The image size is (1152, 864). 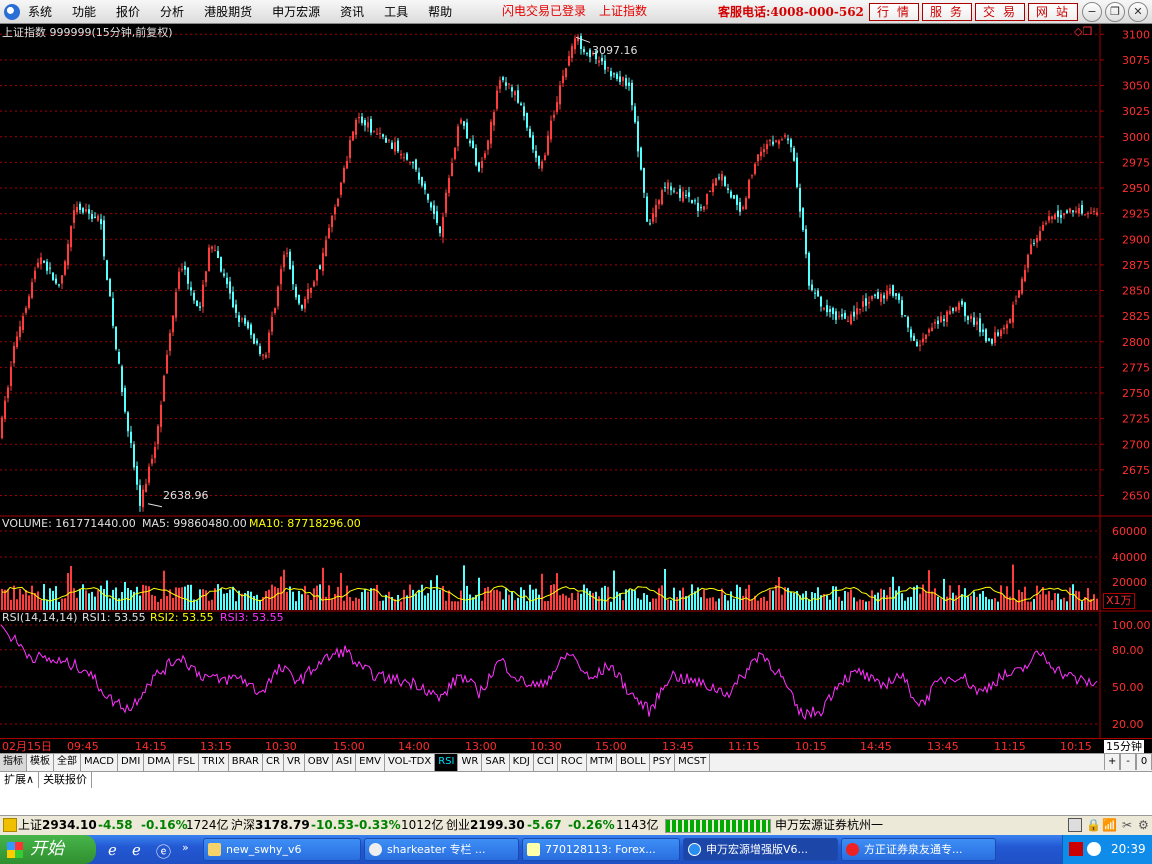 What do you see at coordinates (591, 825) in the screenshot?
I see `cy-pct: -0.26%` at bounding box center [591, 825].